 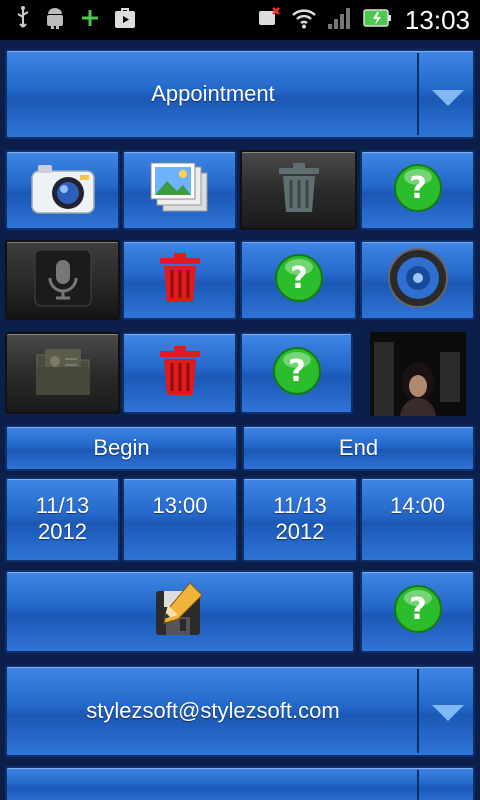 I want to click on contact-help-button: ?, so click(x=296, y=373).